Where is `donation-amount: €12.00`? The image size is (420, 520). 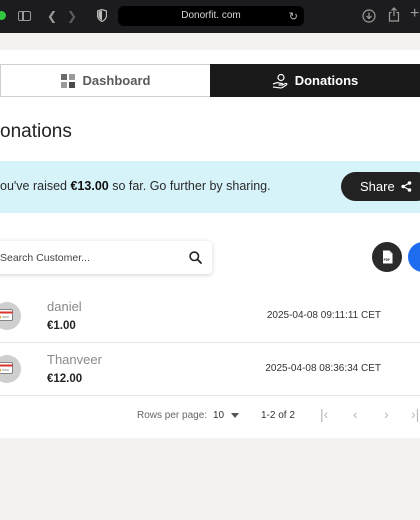
donation-amount: €12.00 is located at coordinates (65, 379).